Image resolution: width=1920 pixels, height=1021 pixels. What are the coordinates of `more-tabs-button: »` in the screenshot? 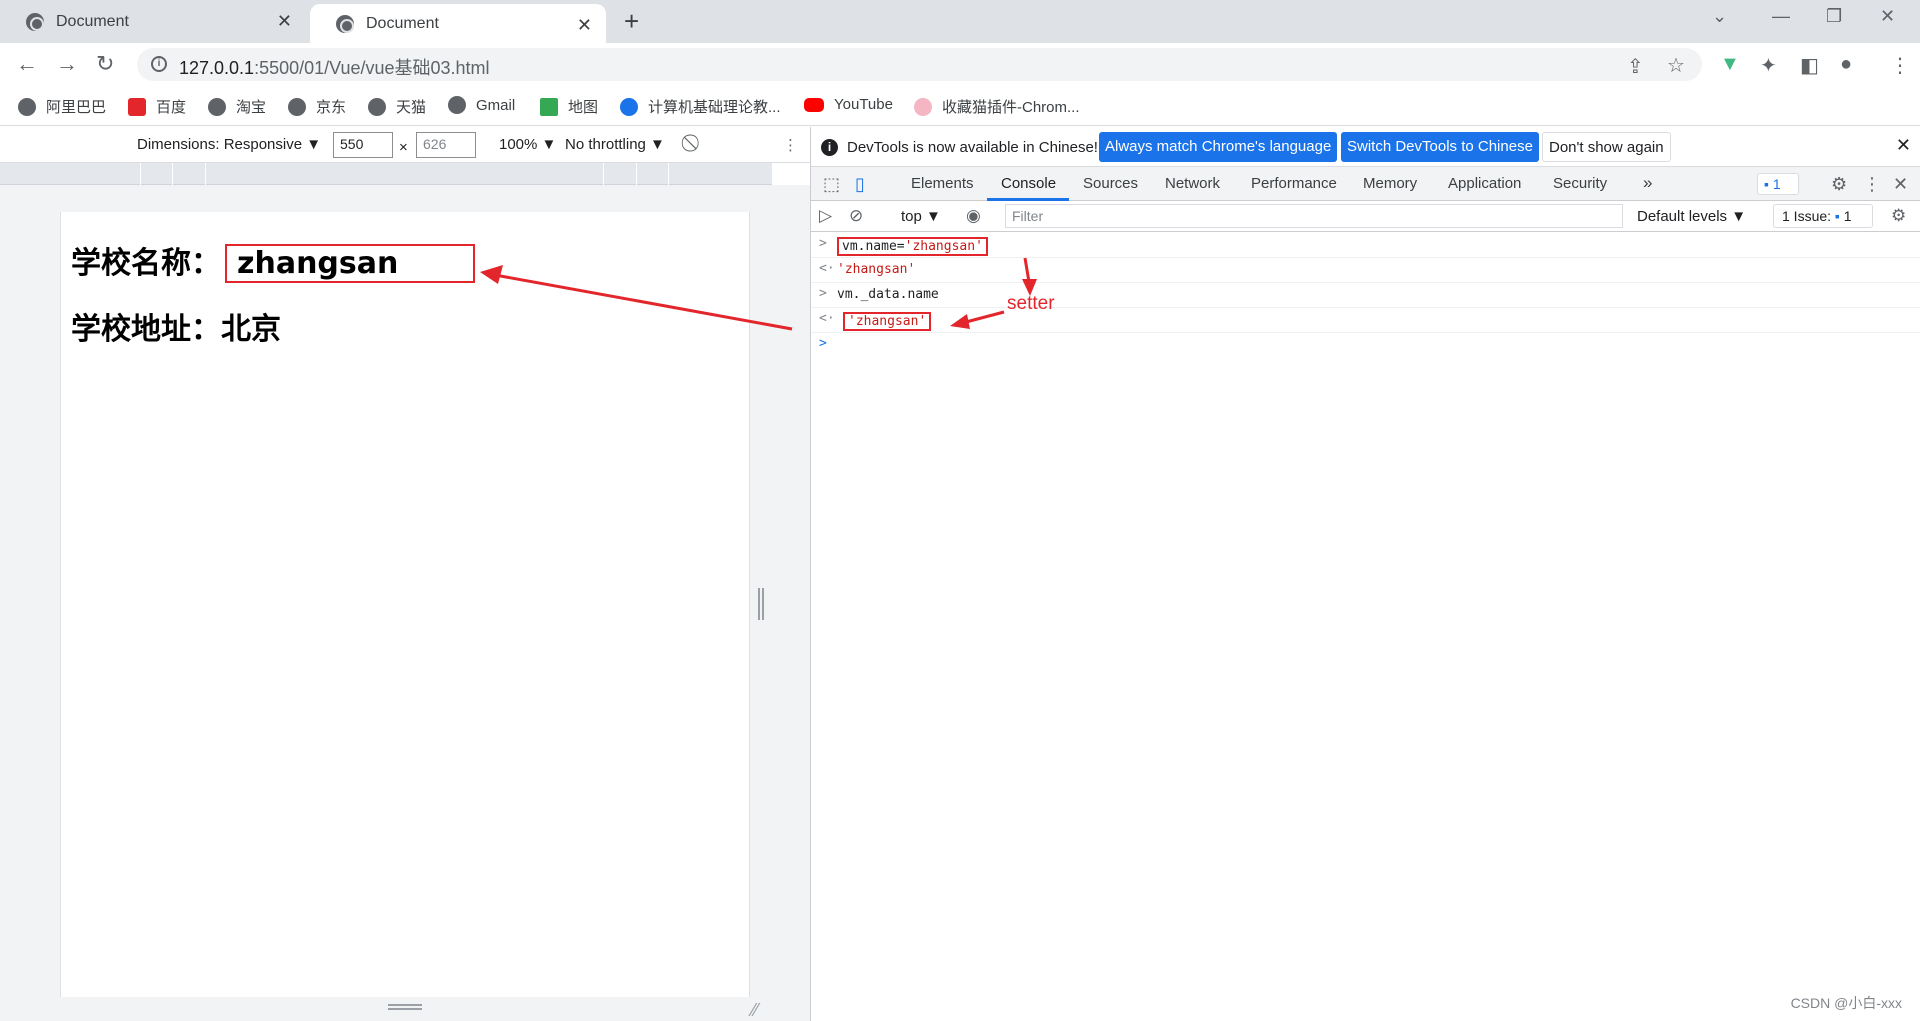 It's located at (1647, 183).